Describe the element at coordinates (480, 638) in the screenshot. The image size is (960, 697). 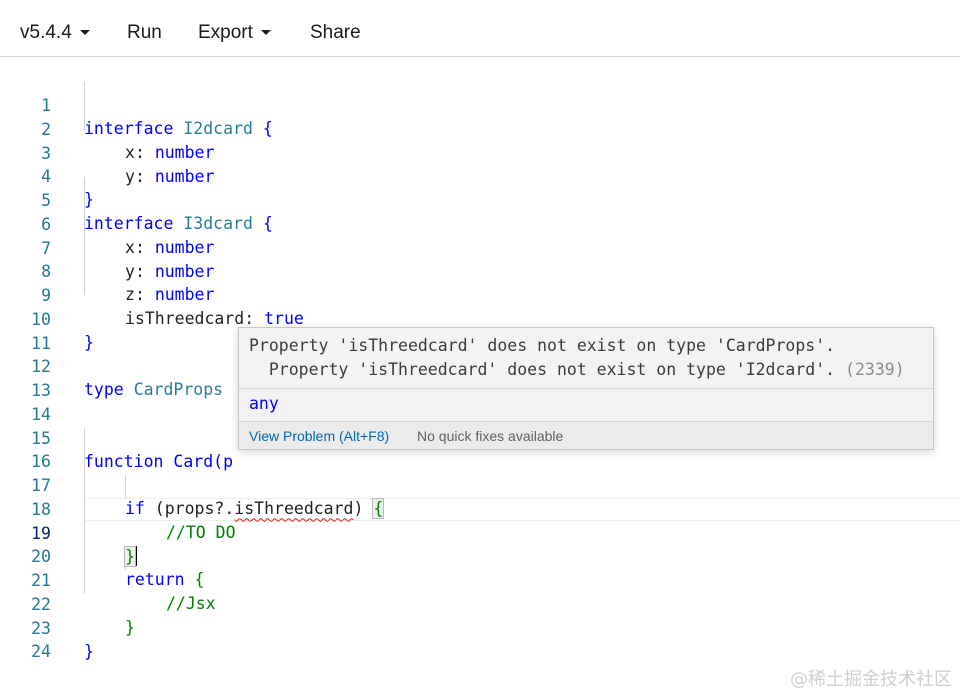
I see `code-line: 24` at that location.